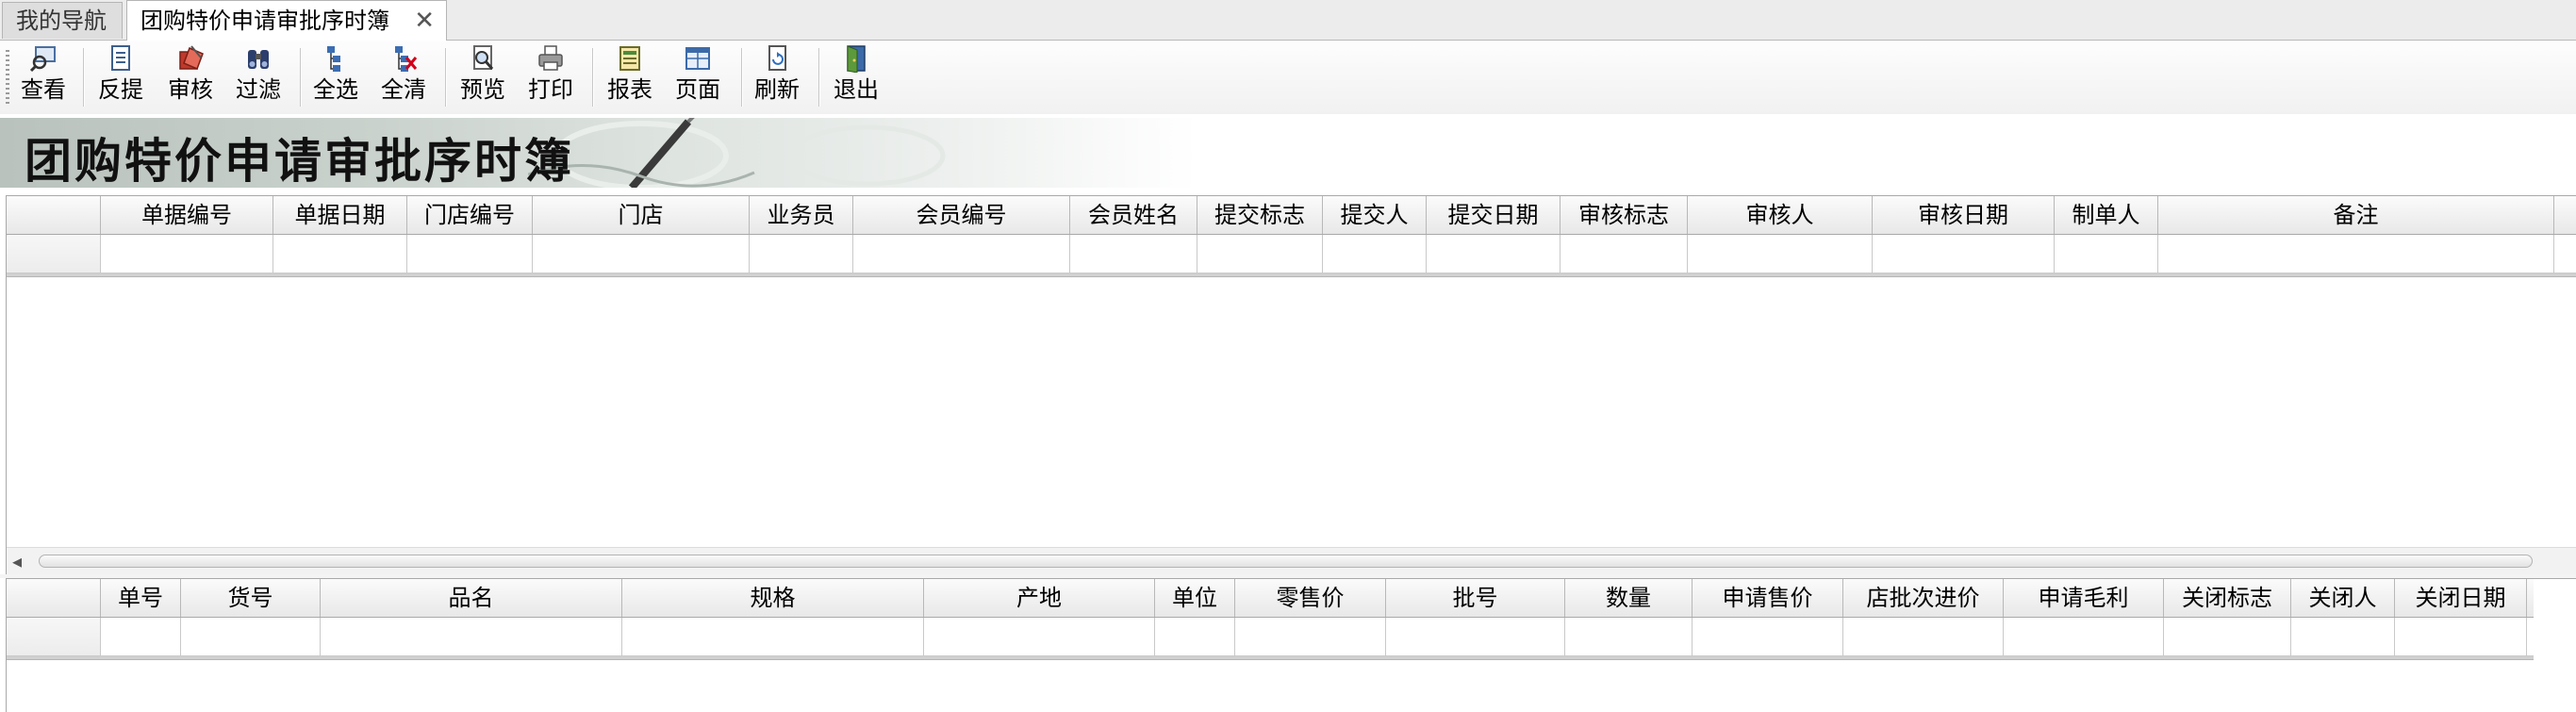  I want to click on tab-group-buy-approval-label: 团购特价申请审批序时簿, so click(264, 21).